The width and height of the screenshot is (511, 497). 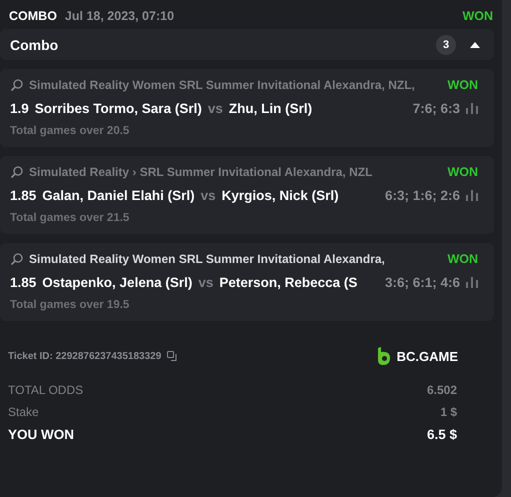 I want to click on copy-icon, so click(x=172, y=356).